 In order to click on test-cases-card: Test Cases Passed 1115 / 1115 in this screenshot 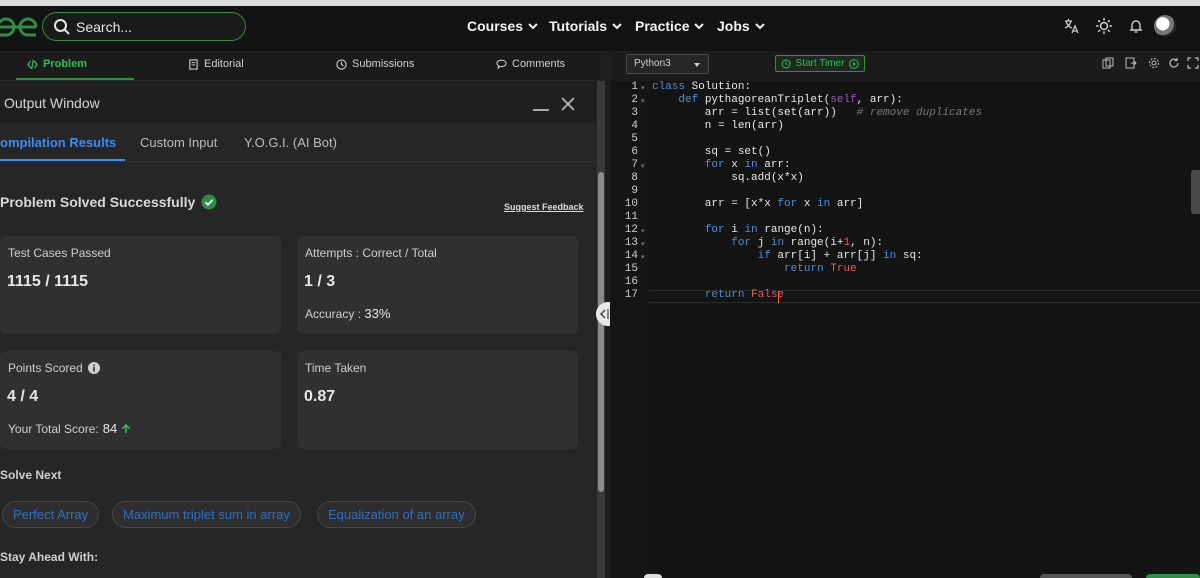, I will do `click(140, 285)`.